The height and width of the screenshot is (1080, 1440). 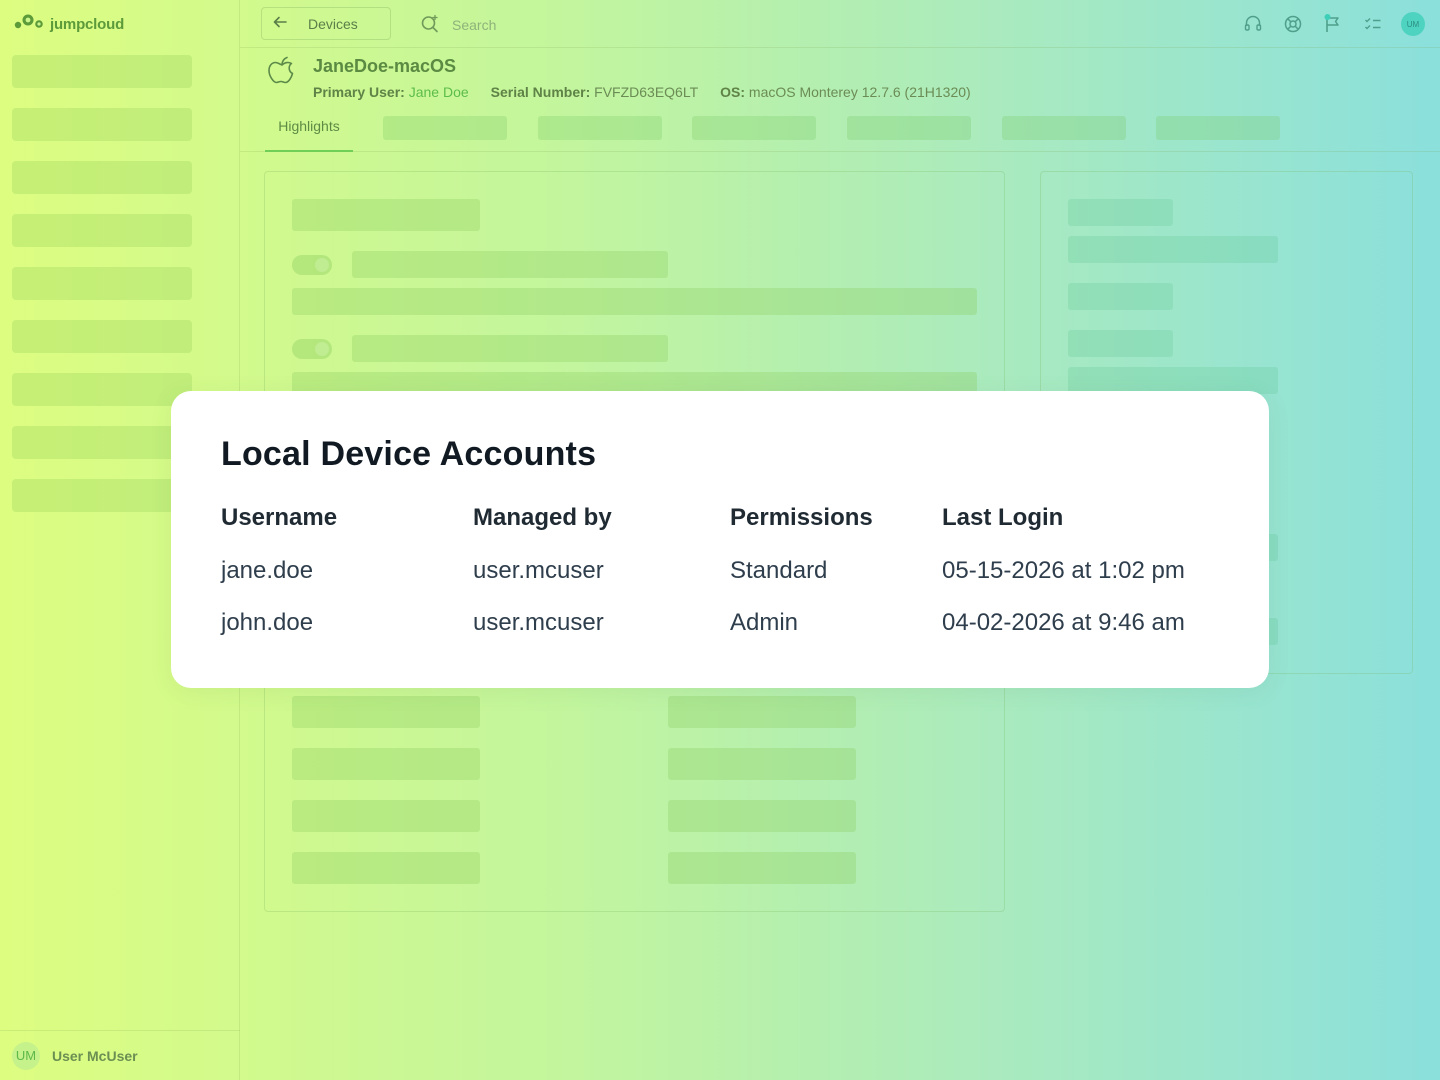 What do you see at coordinates (439, 92) in the screenshot?
I see `primary-user-link: Jane Doe` at bounding box center [439, 92].